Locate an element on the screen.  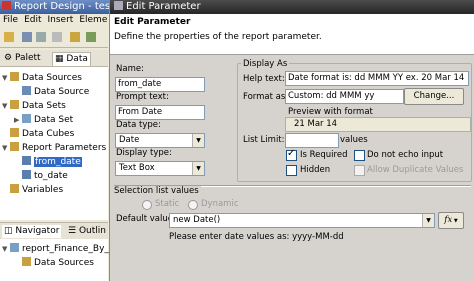
allow-duplicate-checkbox is located at coordinates (359, 170).